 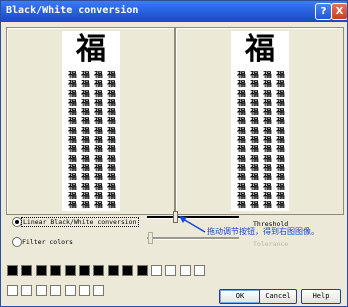 What do you see at coordinates (240, 296) in the screenshot?
I see `ok-button: OK` at bounding box center [240, 296].